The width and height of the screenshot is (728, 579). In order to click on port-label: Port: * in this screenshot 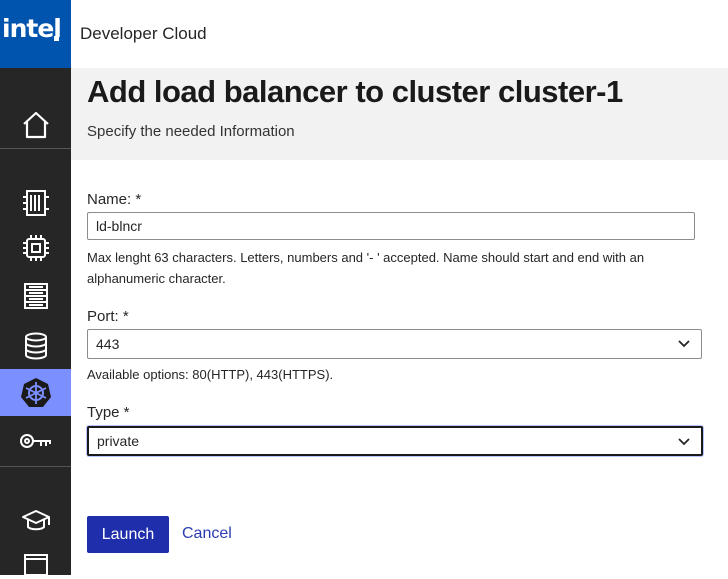, I will do `click(108, 316)`.